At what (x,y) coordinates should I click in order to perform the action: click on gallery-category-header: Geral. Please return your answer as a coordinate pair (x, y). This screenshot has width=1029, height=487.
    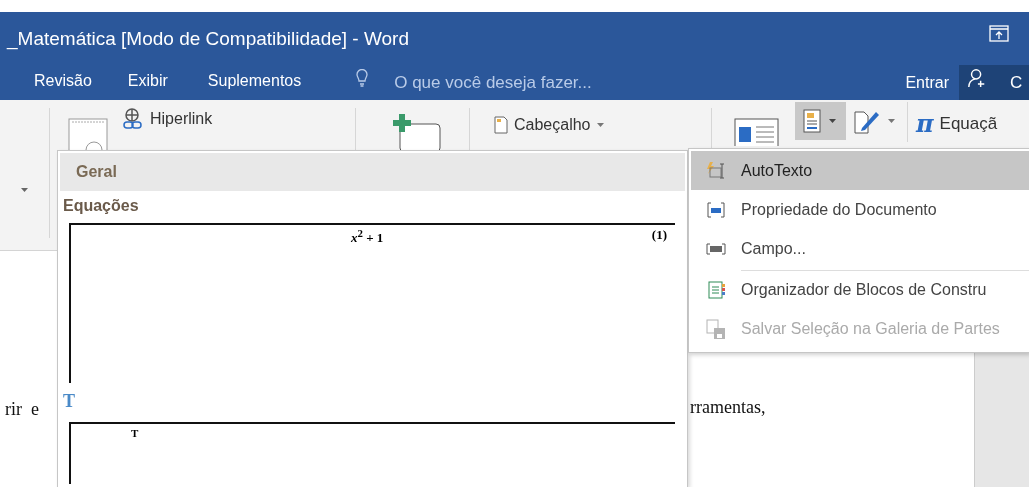
    Looking at the image, I should click on (372, 172).